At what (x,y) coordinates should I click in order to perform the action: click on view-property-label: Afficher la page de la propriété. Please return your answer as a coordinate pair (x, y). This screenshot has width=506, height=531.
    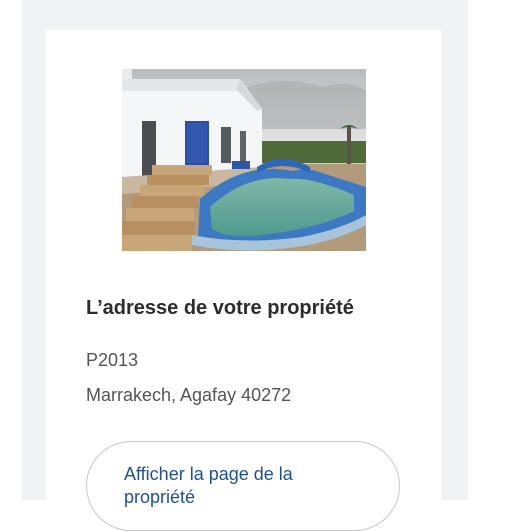
    Looking at the image, I should click on (208, 485).